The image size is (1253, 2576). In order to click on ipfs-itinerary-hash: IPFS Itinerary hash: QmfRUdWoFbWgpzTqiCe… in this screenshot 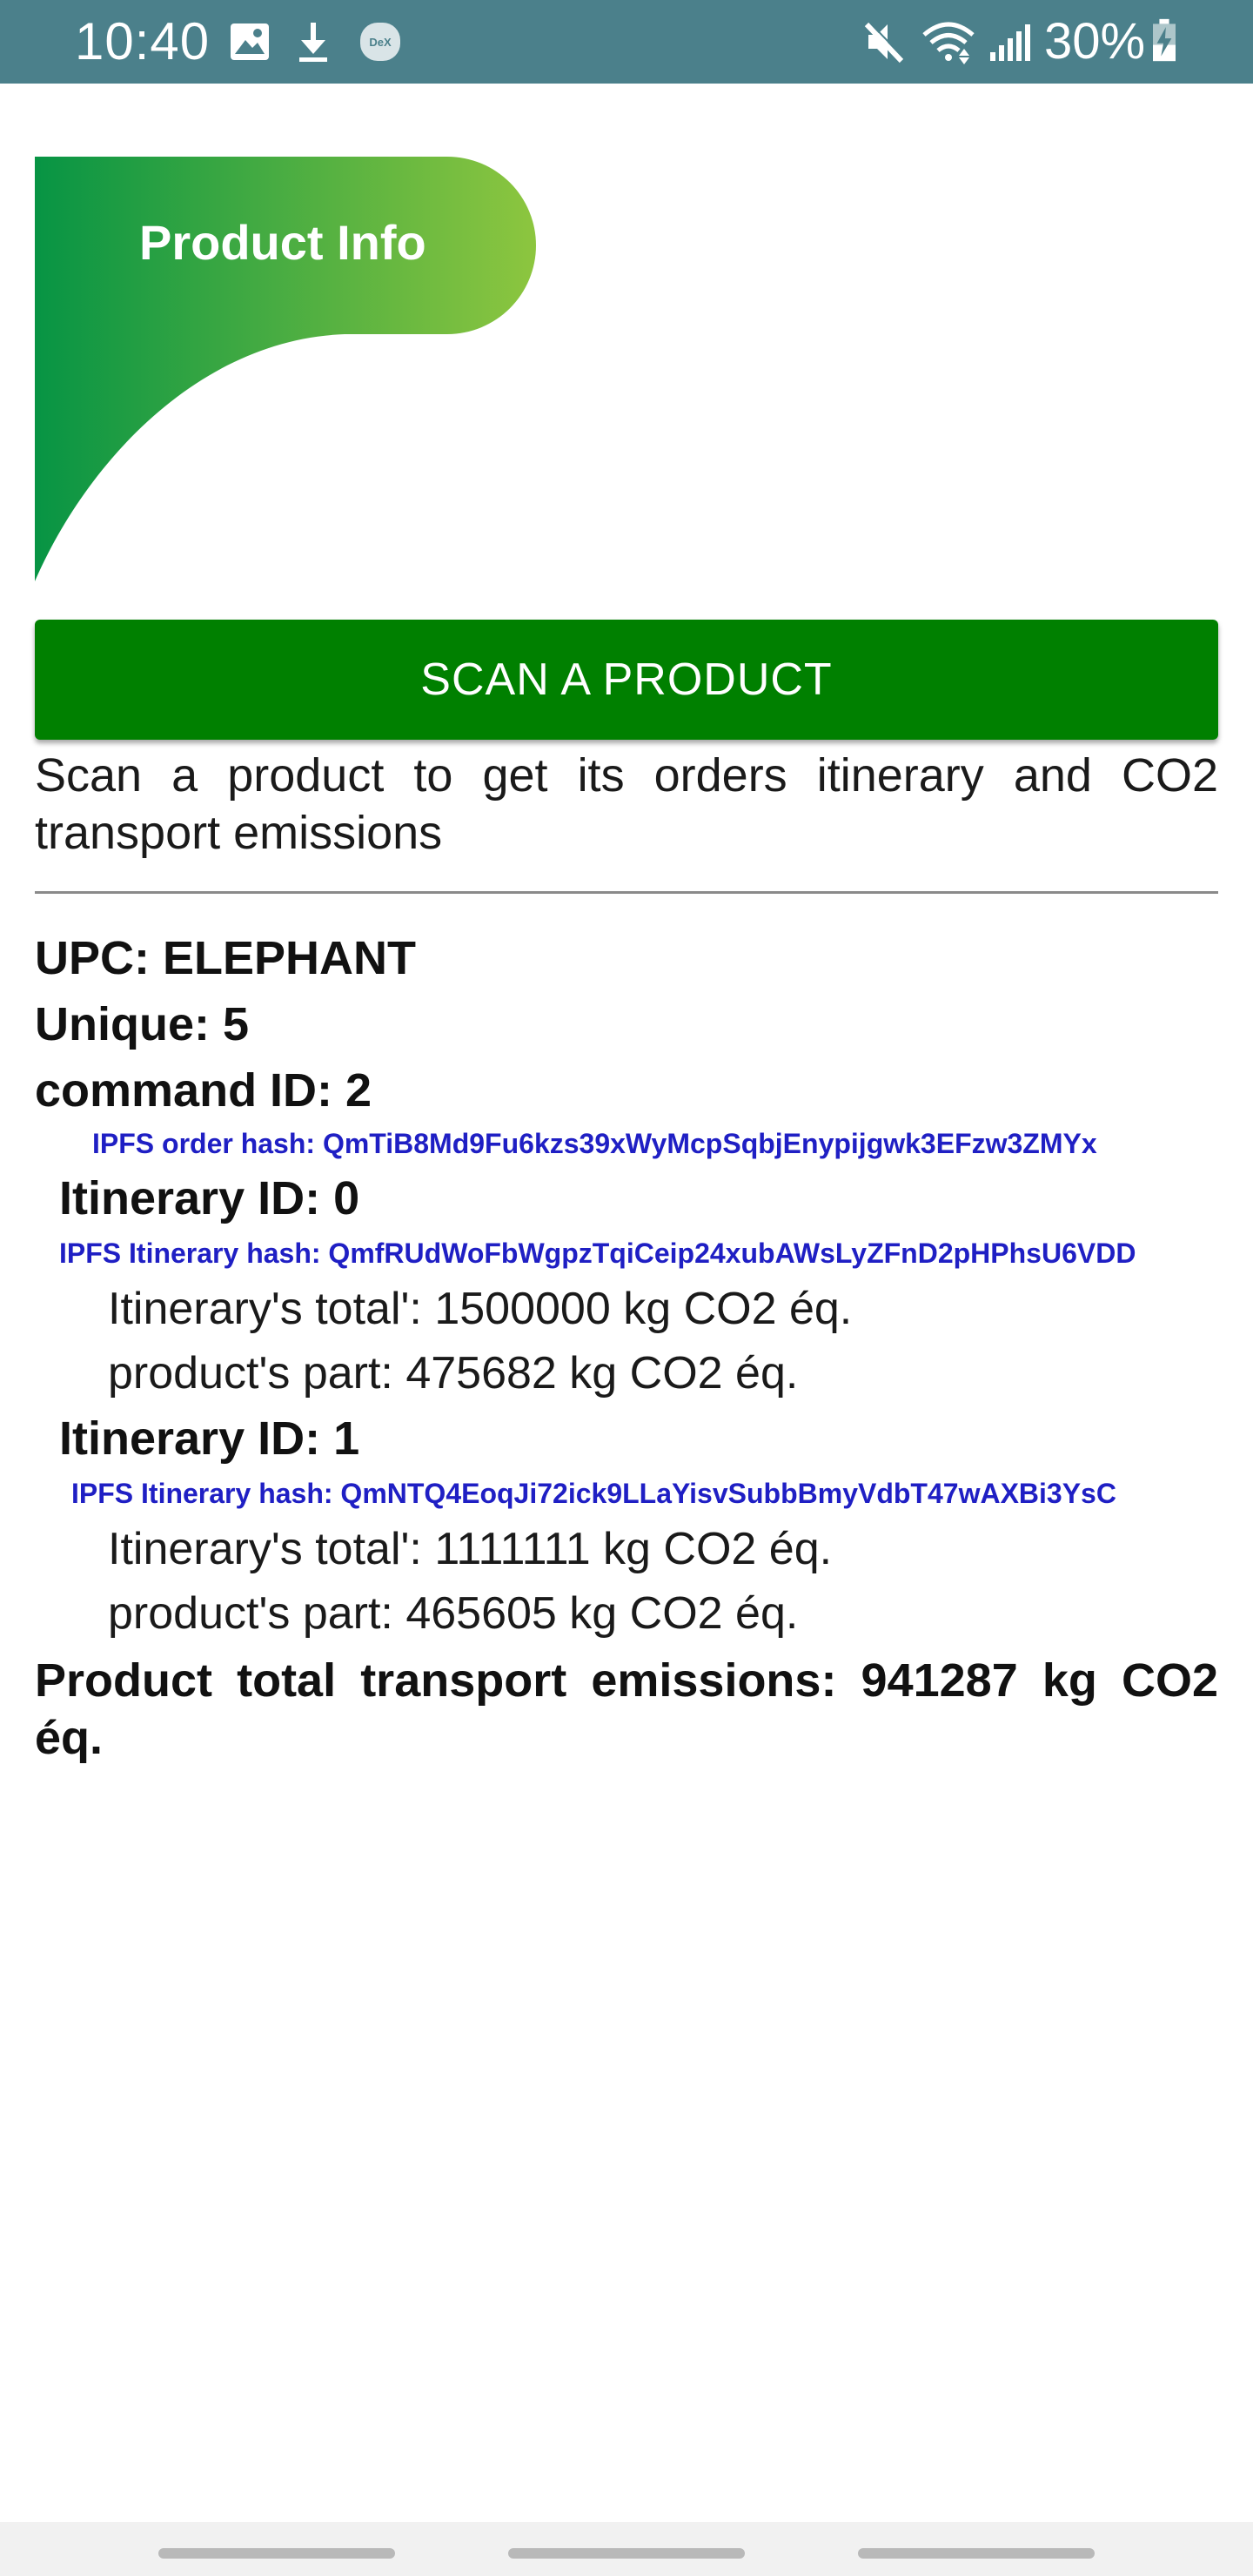, I will do `click(597, 1253)`.